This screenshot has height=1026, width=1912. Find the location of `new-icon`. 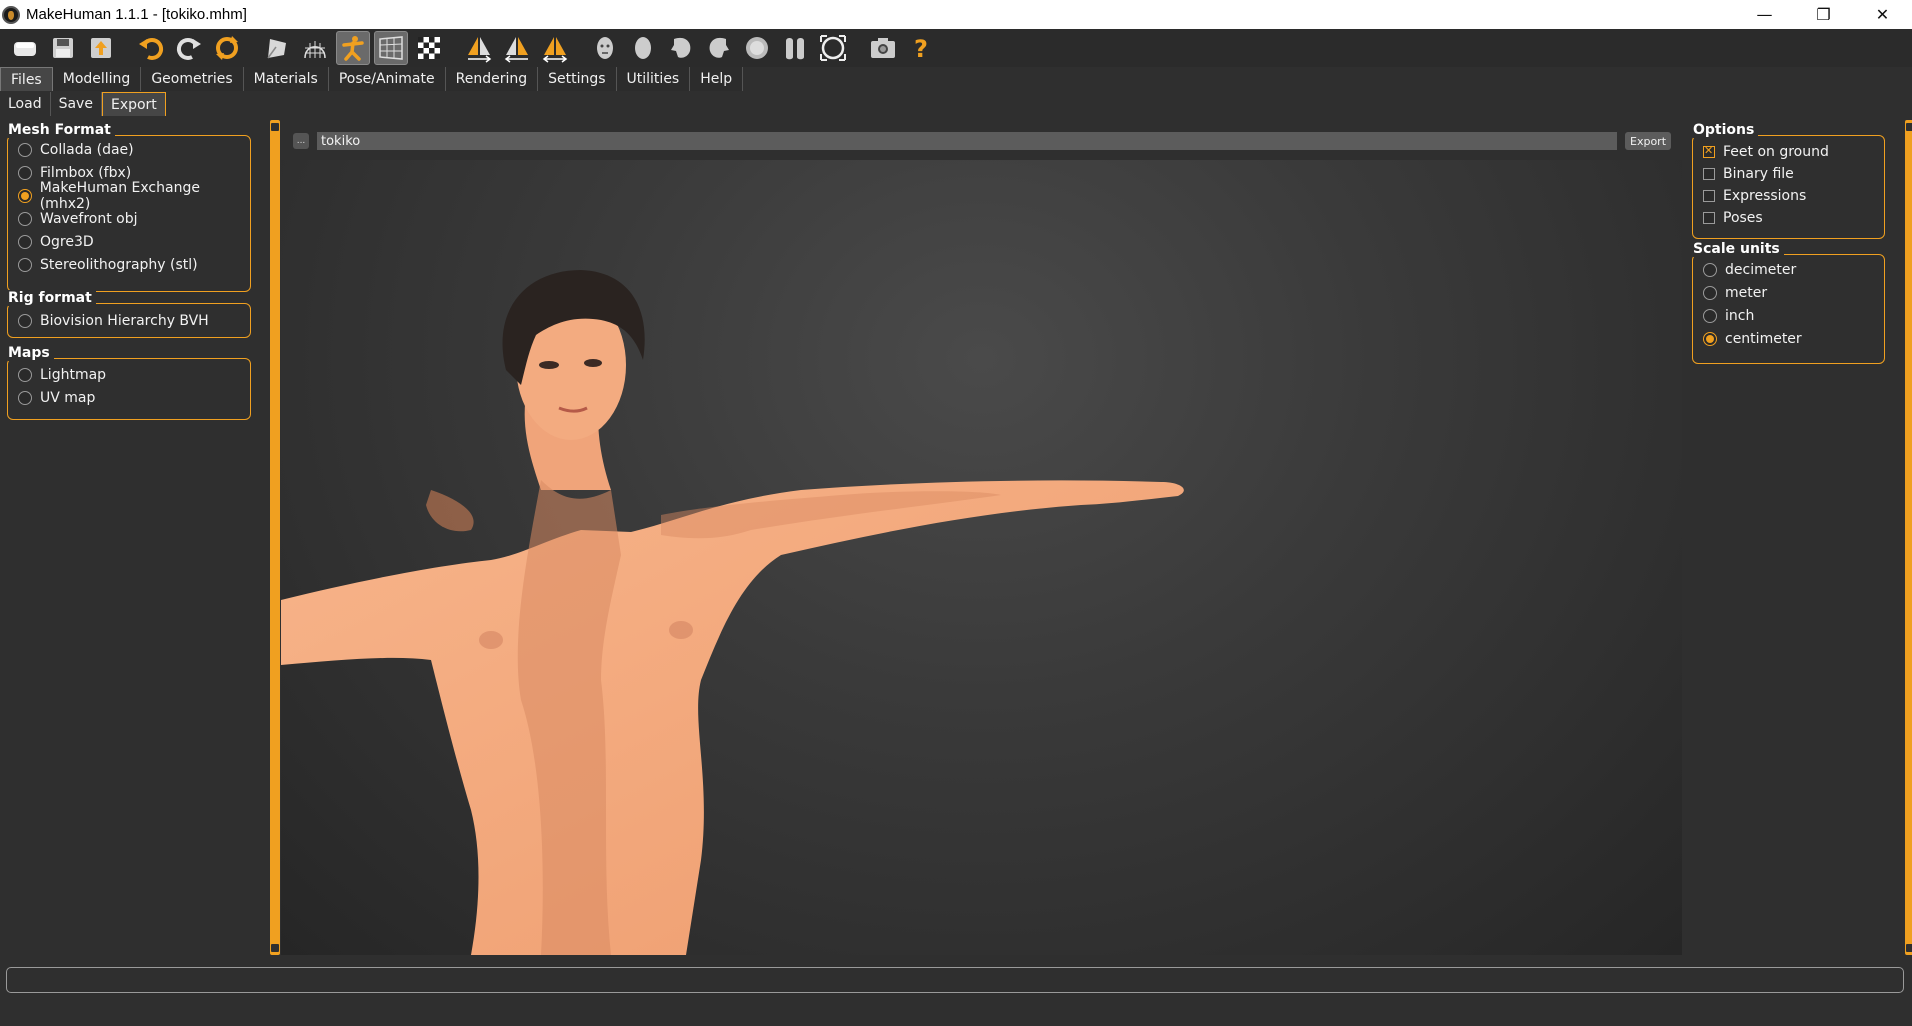

new-icon is located at coordinates (25, 49).